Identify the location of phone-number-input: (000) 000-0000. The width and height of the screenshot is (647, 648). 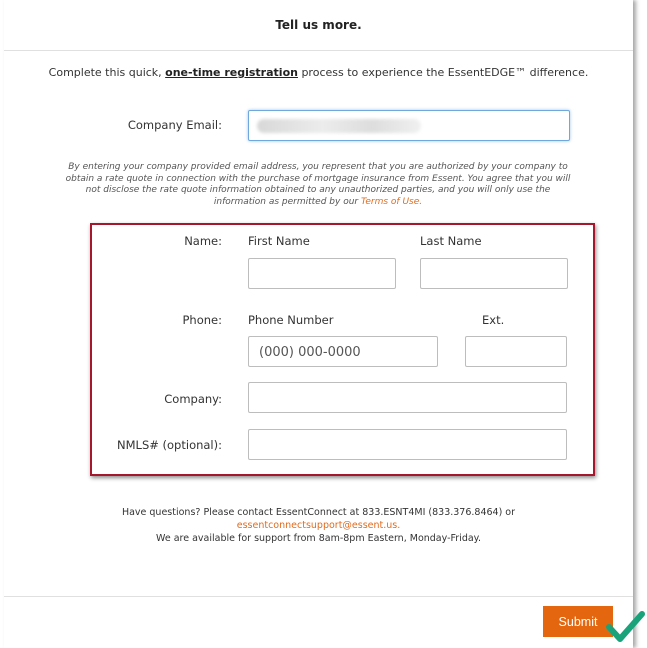
(343, 351).